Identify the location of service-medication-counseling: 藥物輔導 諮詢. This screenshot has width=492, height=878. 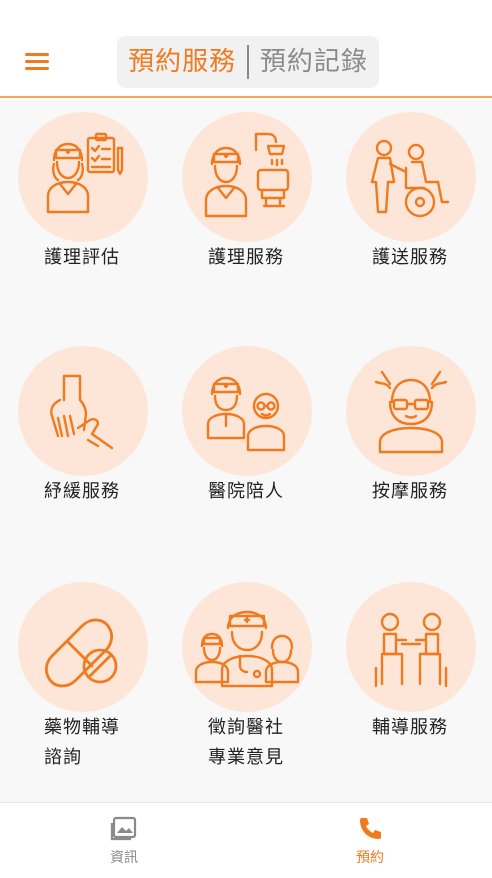
(82, 680).